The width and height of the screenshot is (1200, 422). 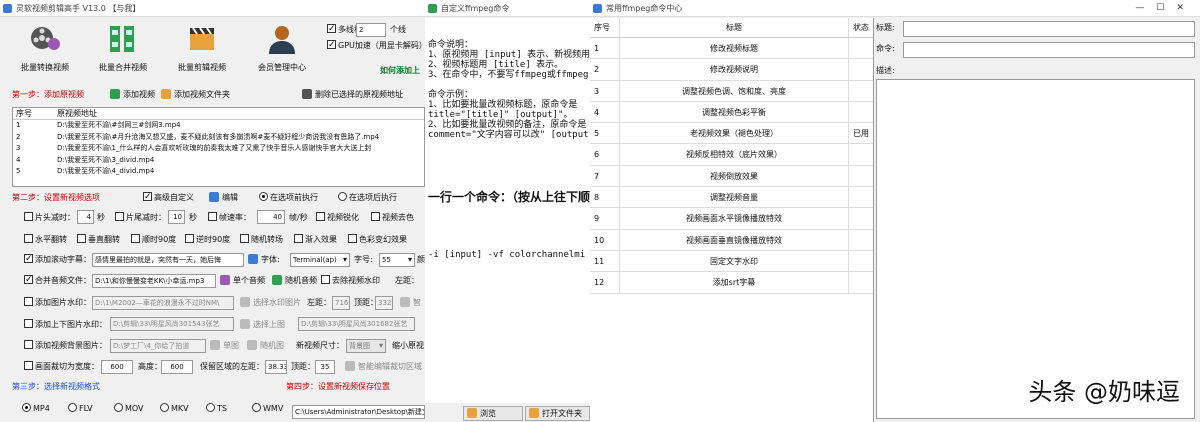 I want to click on crop-checkbox: 画面裁切为宽度：, so click(x=61, y=367).